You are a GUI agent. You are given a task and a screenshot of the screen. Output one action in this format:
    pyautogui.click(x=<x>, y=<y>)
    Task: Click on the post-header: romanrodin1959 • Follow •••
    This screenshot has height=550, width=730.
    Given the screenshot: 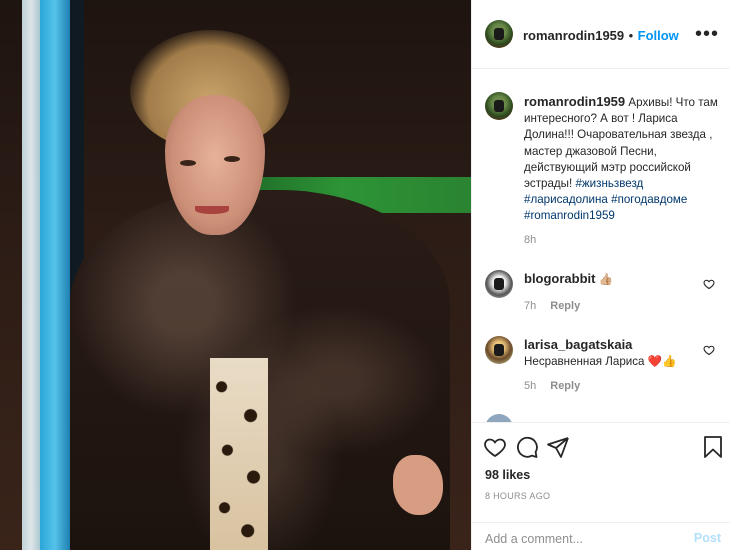 What is the action you would take?
    pyautogui.click(x=601, y=34)
    